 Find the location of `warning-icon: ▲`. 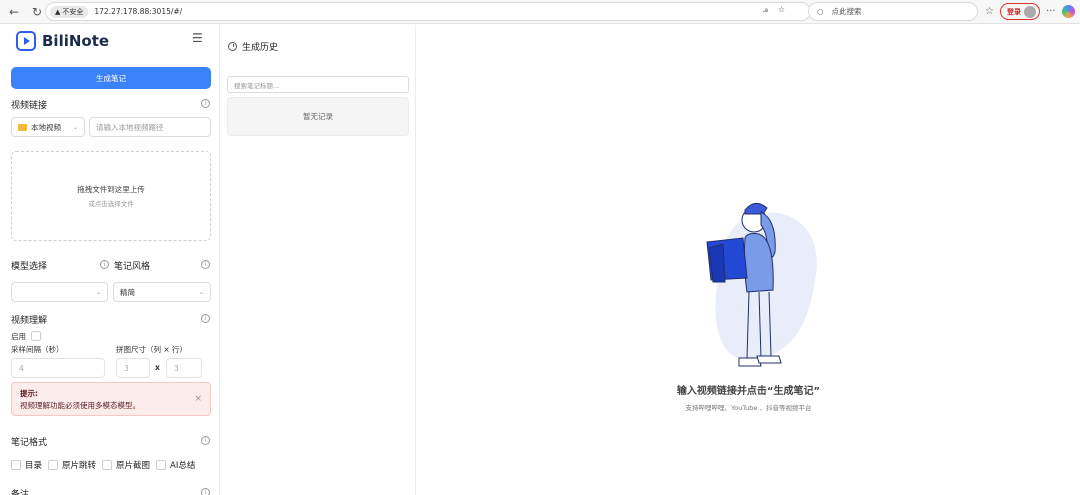

warning-icon: ▲ is located at coordinates (58, 11).